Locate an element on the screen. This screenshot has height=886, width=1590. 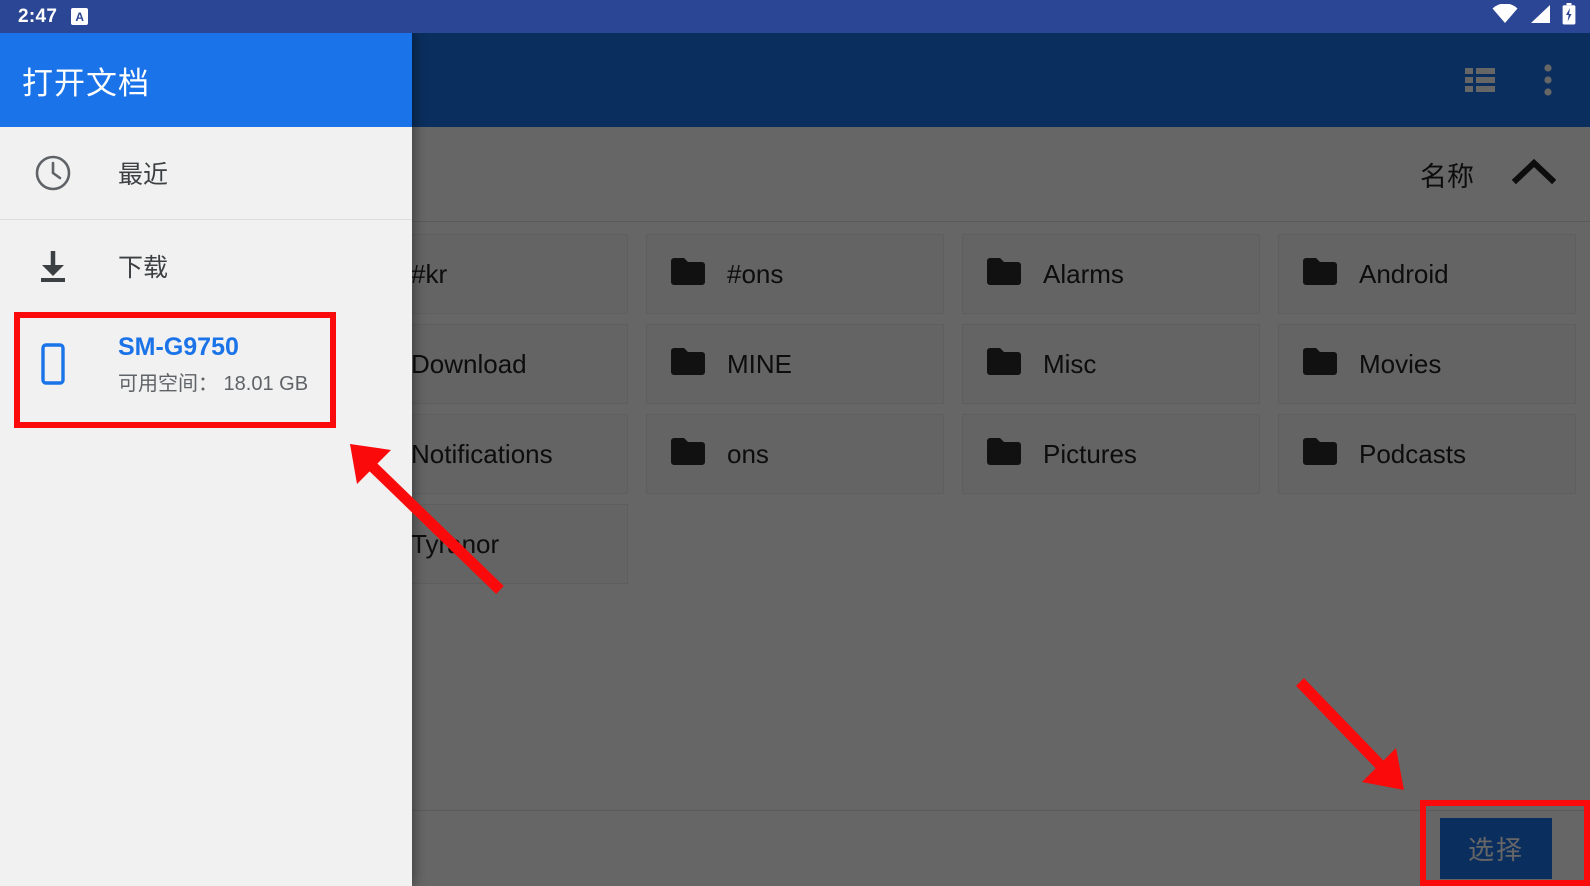
sidebar-item-device-sm-g9750: SM-G9750 可用空间： 18.01 GB is located at coordinates (206, 364).